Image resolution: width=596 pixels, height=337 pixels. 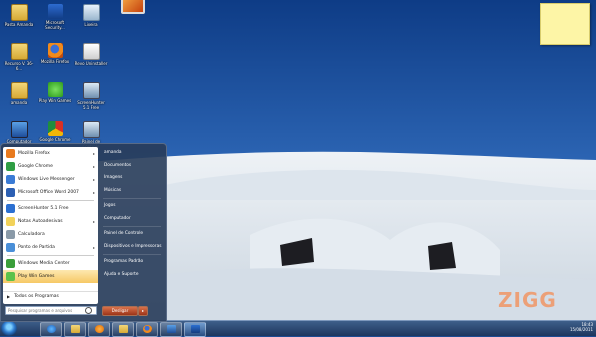 I want to click on start-menu-program-item: Play Win Games, so click(x=50, y=276).